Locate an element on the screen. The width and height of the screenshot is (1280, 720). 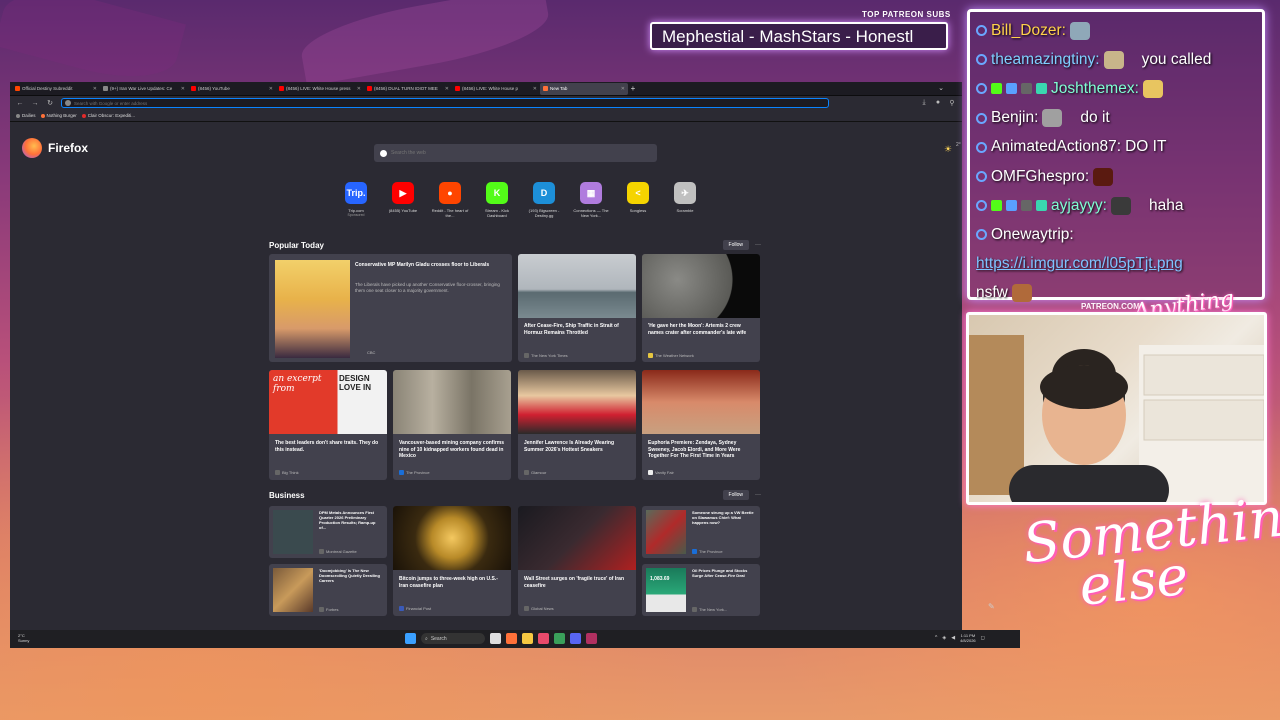
taskbar-weather: 2°C Sunny is located at coordinates (23, 638).